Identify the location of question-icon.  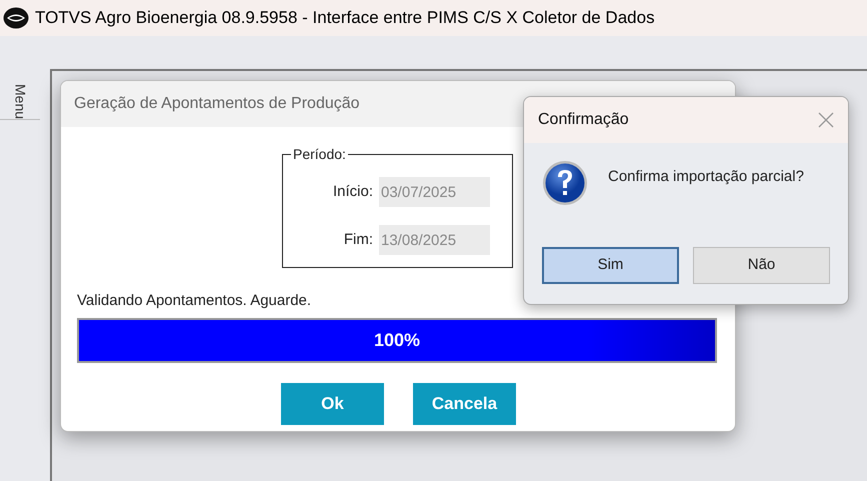
(565, 183).